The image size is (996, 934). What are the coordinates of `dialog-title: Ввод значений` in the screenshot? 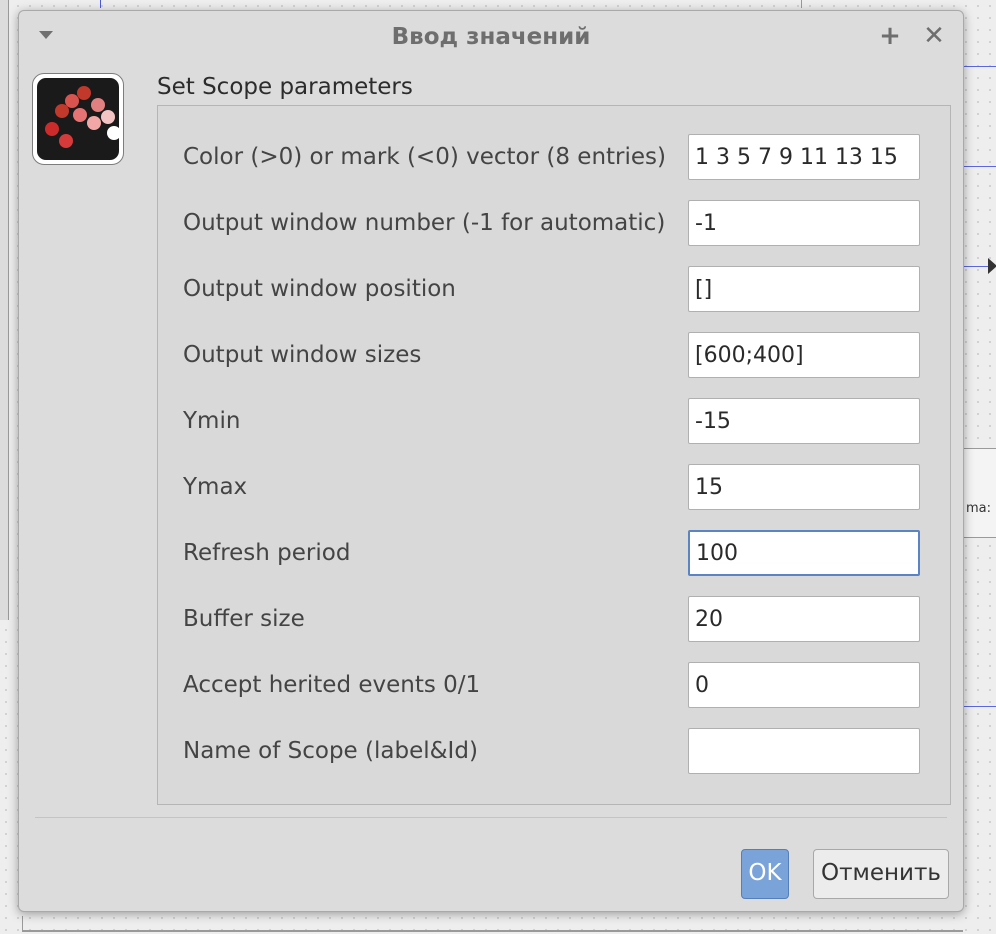 It's located at (491, 37).